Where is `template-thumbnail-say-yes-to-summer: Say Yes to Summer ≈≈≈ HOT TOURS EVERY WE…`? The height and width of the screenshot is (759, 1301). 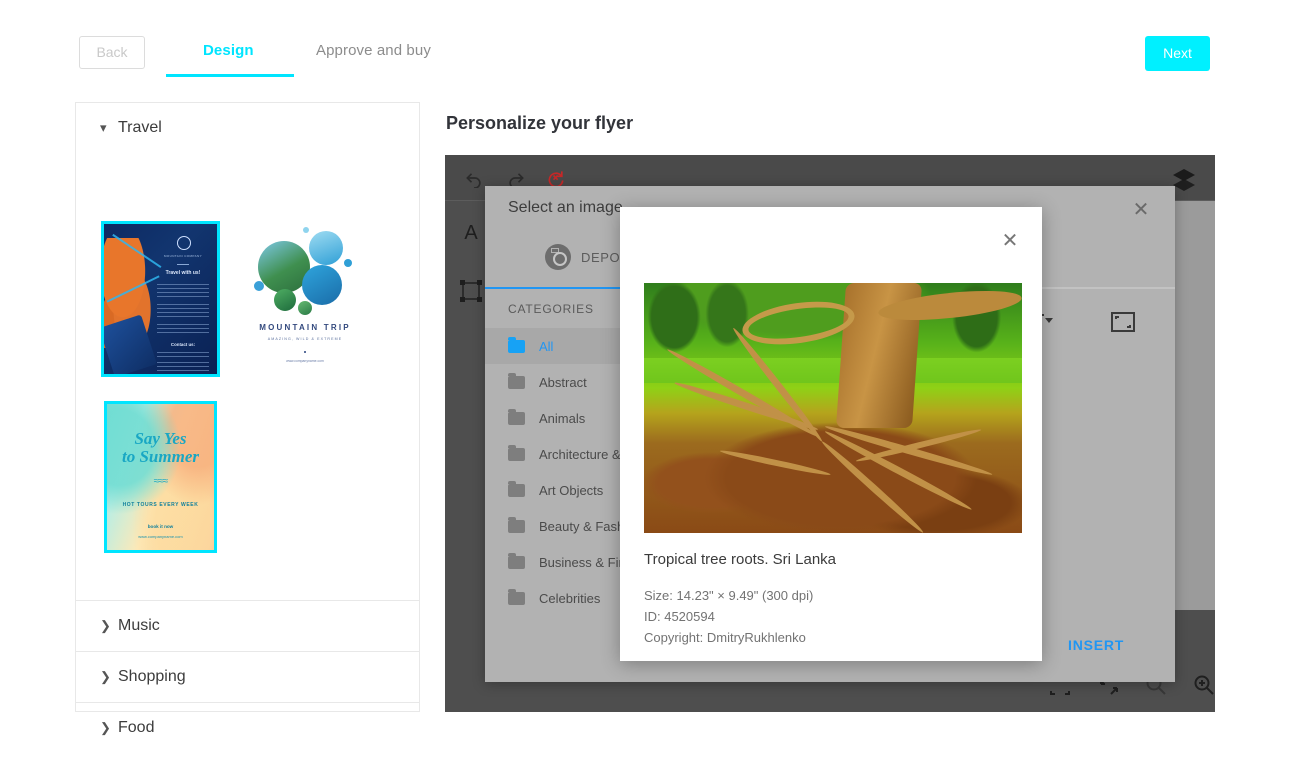
template-thumbnail-say-yes-to-summer: Say Yes to Summer ≈≈≈ HOT TOURS EVERY WE… is located at coordinates (160, 477).